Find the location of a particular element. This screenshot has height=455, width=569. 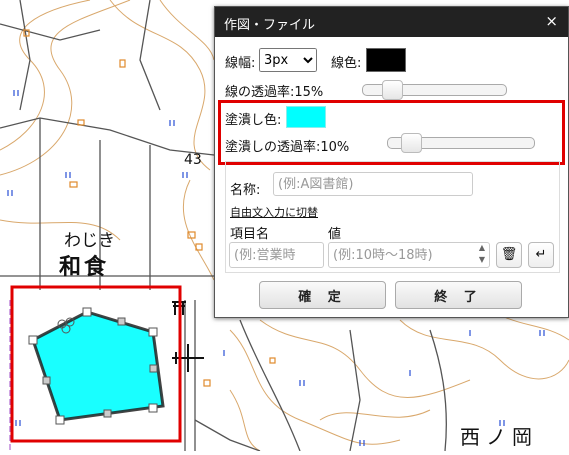

place-label-kana: わじき is located at coordinates (89, 241).